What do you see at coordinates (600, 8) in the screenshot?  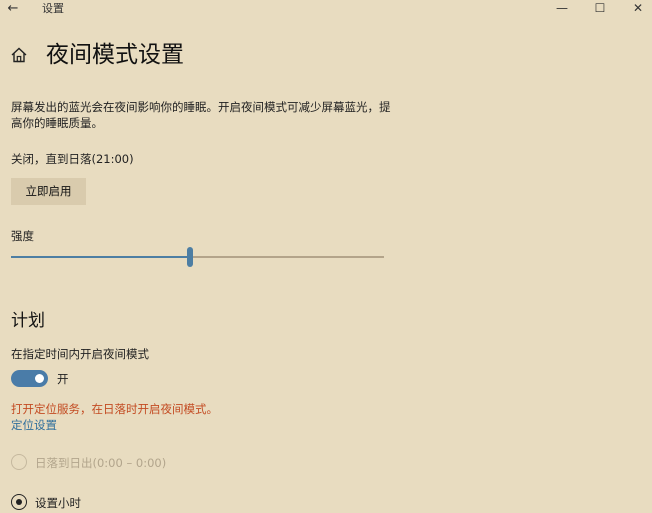 I see `maximize-icon: ☐` at bounding box center [600, 8].